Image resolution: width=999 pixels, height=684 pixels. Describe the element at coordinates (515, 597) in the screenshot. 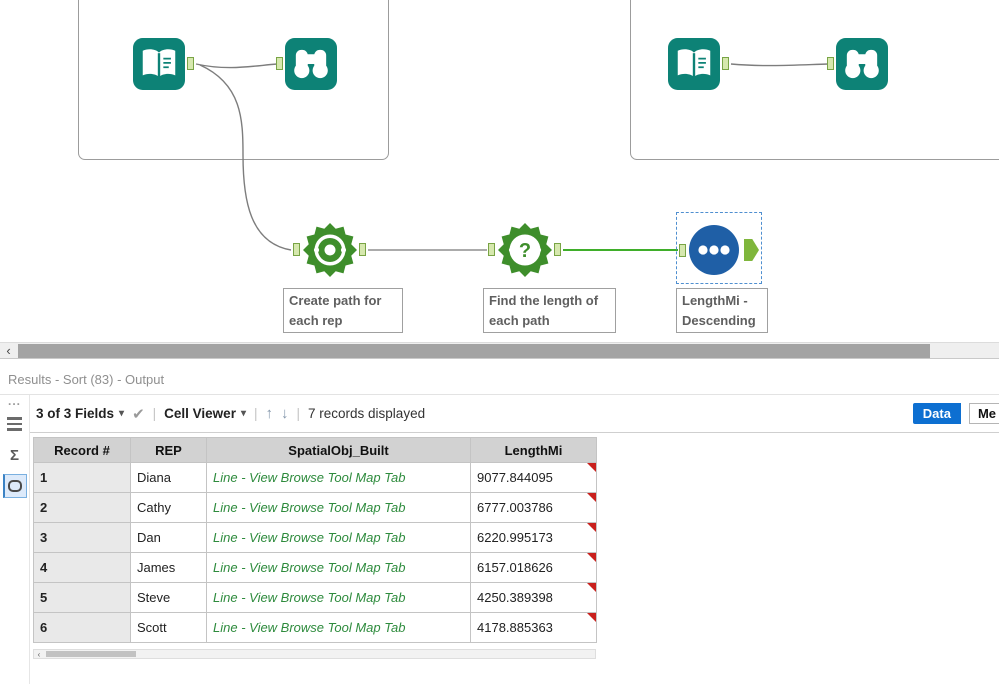

I see `length-value: 4250.389398` at that location.